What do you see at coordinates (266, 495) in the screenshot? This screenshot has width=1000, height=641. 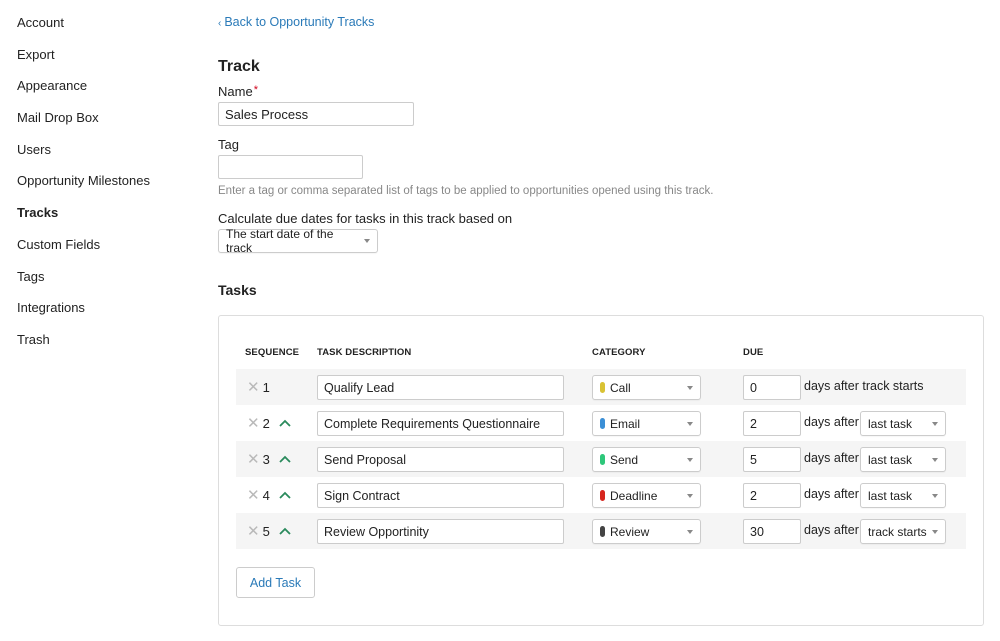 I see `sequence-number: 4` at bounding box center [266, 495].